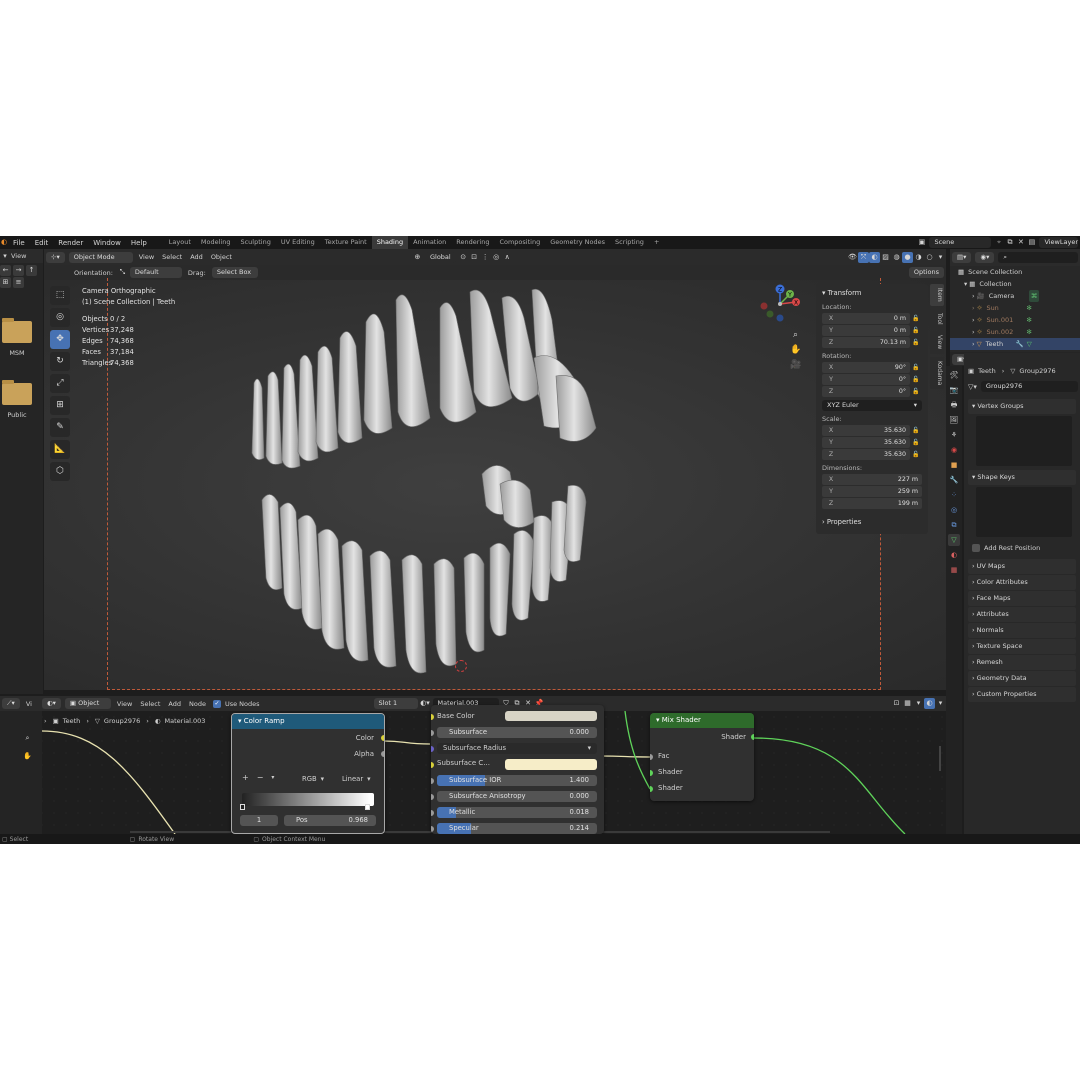 The width and height of the screenshot is (1080, 1080). What do you see at coordinates (60, 471) in the screenshot?
I see `add-cube-tool-icon: ⬡` at bounding box center [60, 471].